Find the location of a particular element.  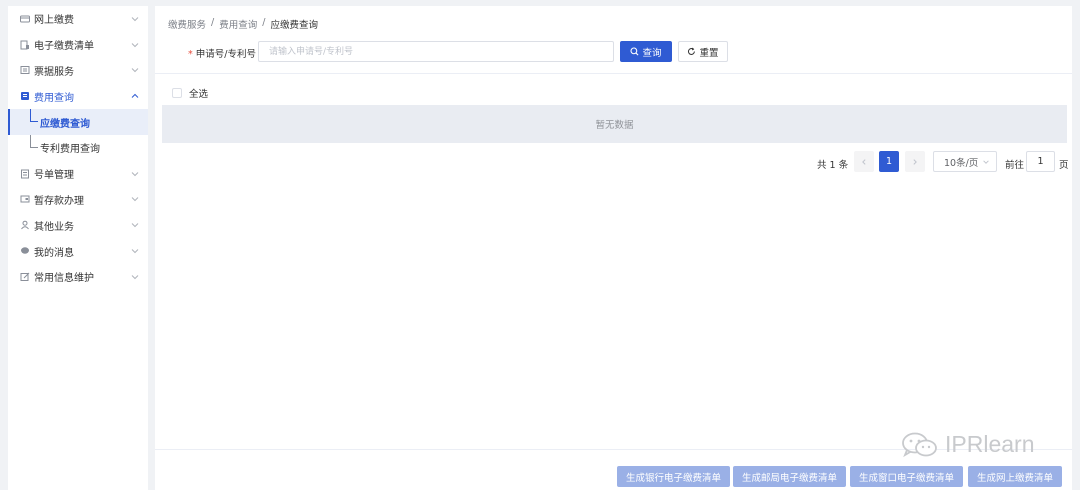

goto-page-input is located at coordinates (1040, 161).